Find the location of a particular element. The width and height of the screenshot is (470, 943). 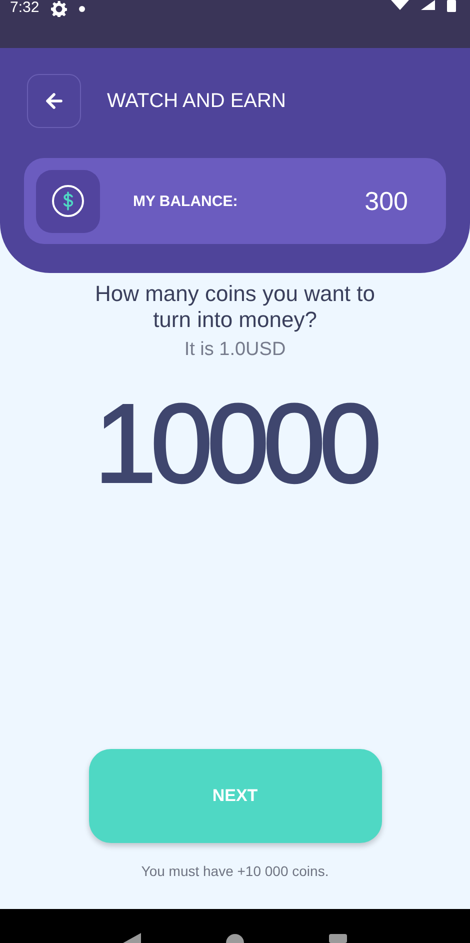

coin-amount: 10000 is located at coordinates (235, 444).